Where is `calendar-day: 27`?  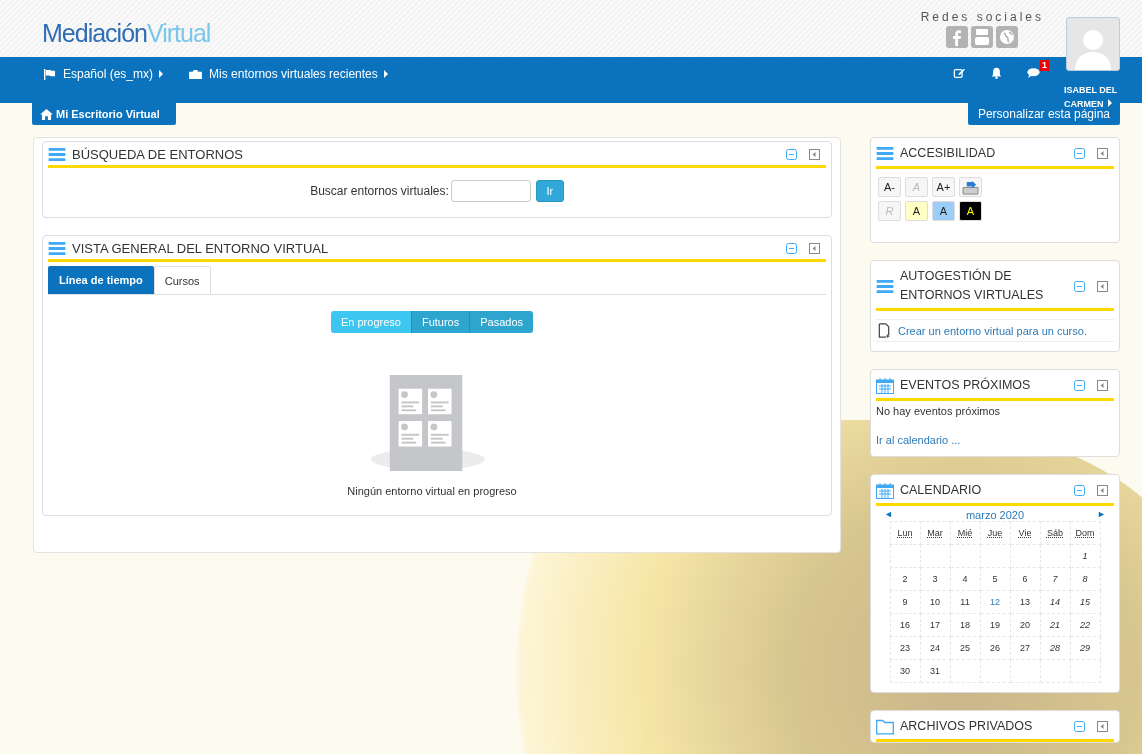 calendar-day: 27 is located at coordinates (1025, 648).